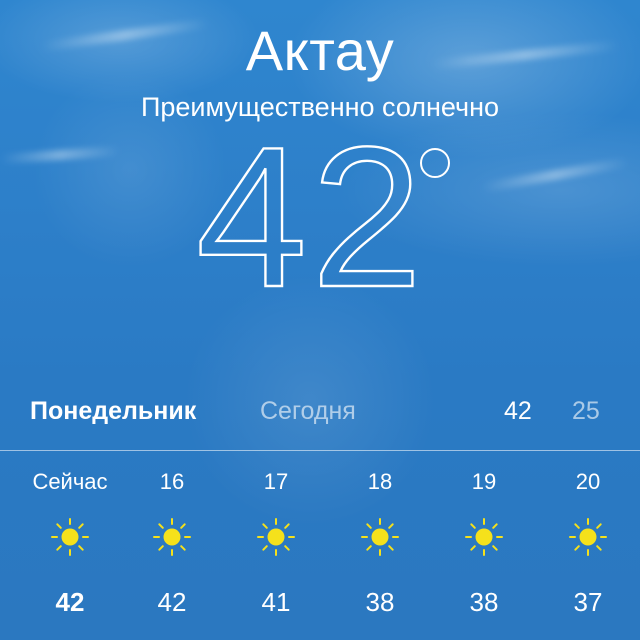  Describe the element at coordinates (484, 481) in the screenshot. I see `hour-label: 19` at that location.